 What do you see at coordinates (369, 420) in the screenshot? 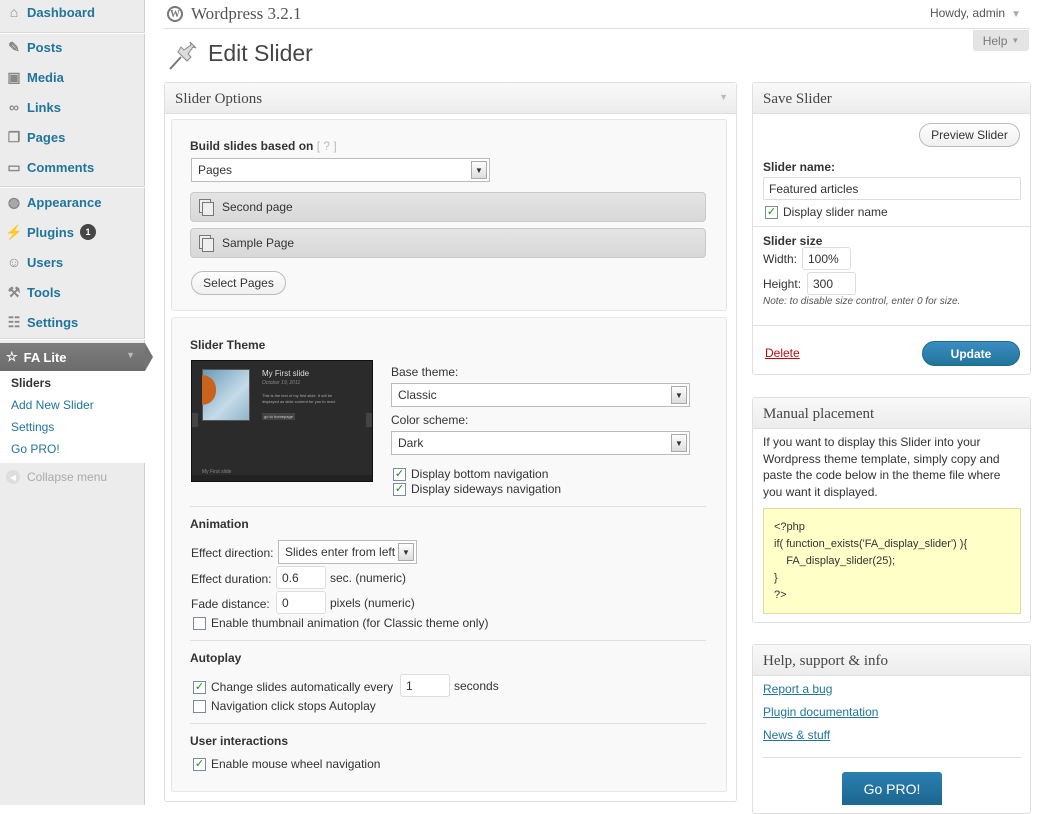
I see `preview-next-arrow` at bounding box center [369, 420].